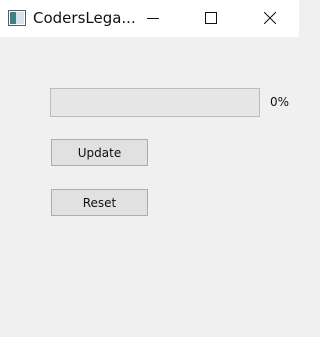  Describe the element at coordinates (99, 152) in the screenshot. I see `update-button: Update` at that location.